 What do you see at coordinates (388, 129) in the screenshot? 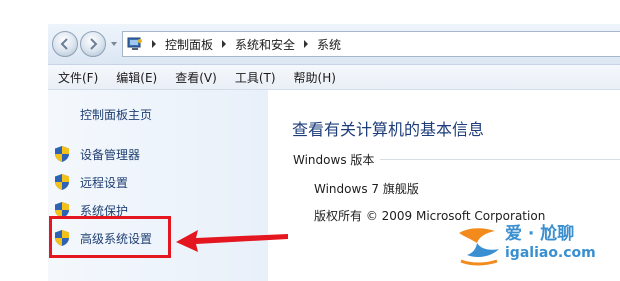
I see `page-title: 查看有关计算机的基本信息` at bounding box center [388, 129].